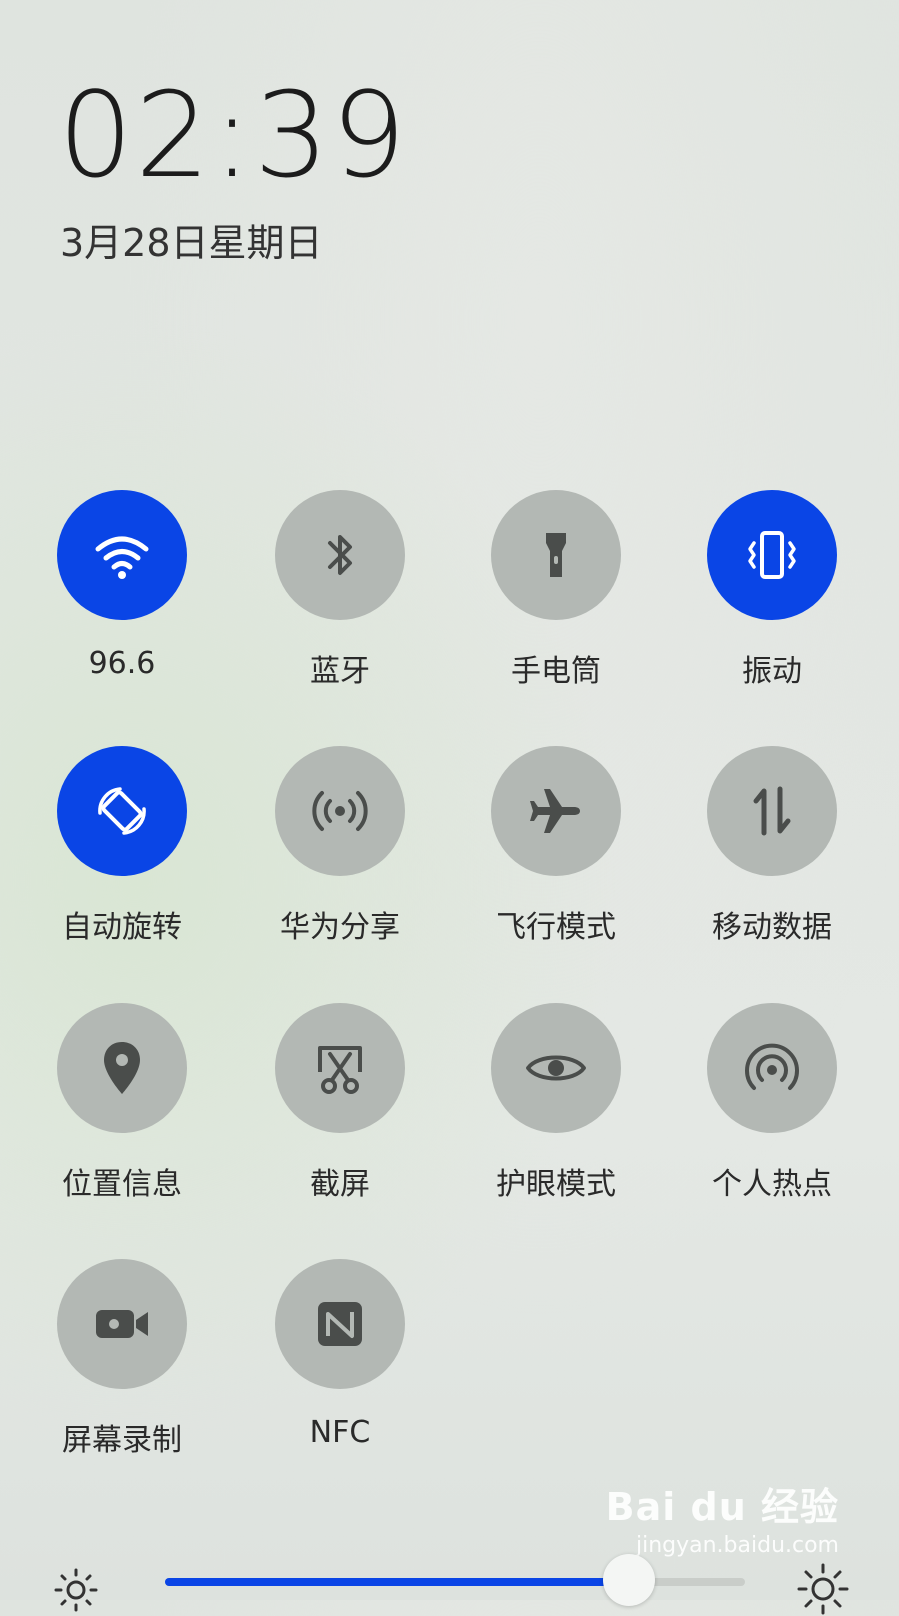  I want to click on hotspot-icon, so click(772, 1066).